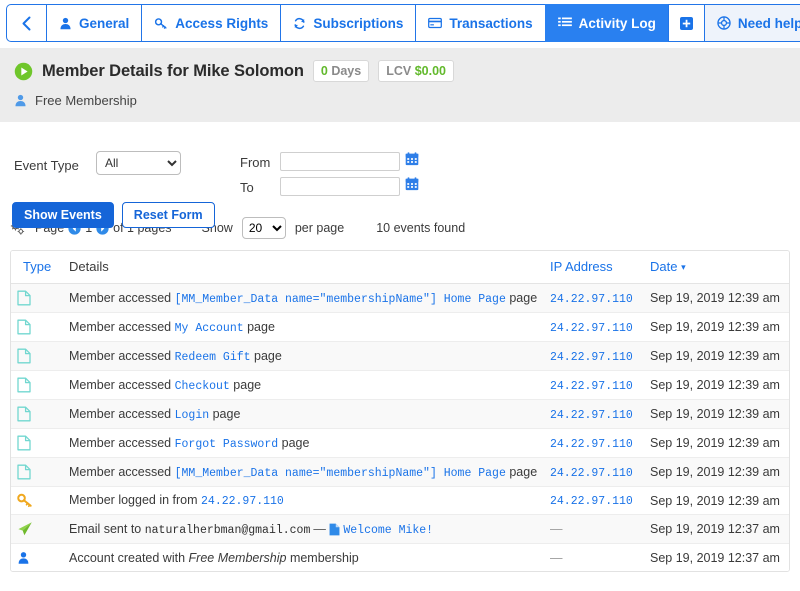 The width and height of the screenshot is (800, 591). Describe the element at coordinates (358, 23) in the screenshot. I see `tab-subscriptions-label: Subscriptions` at that location.